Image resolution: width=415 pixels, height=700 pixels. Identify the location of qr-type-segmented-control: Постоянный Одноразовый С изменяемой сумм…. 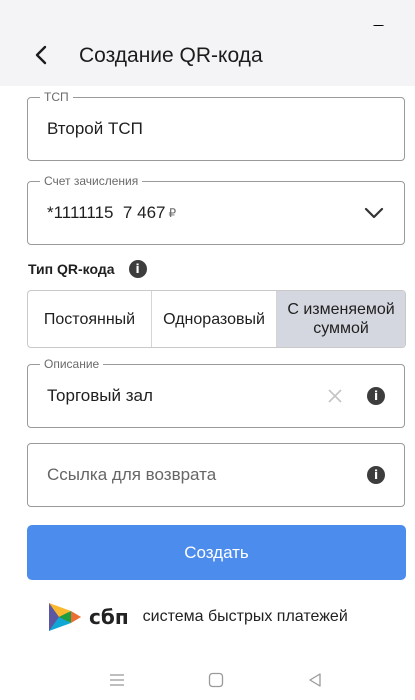
(216, 319).